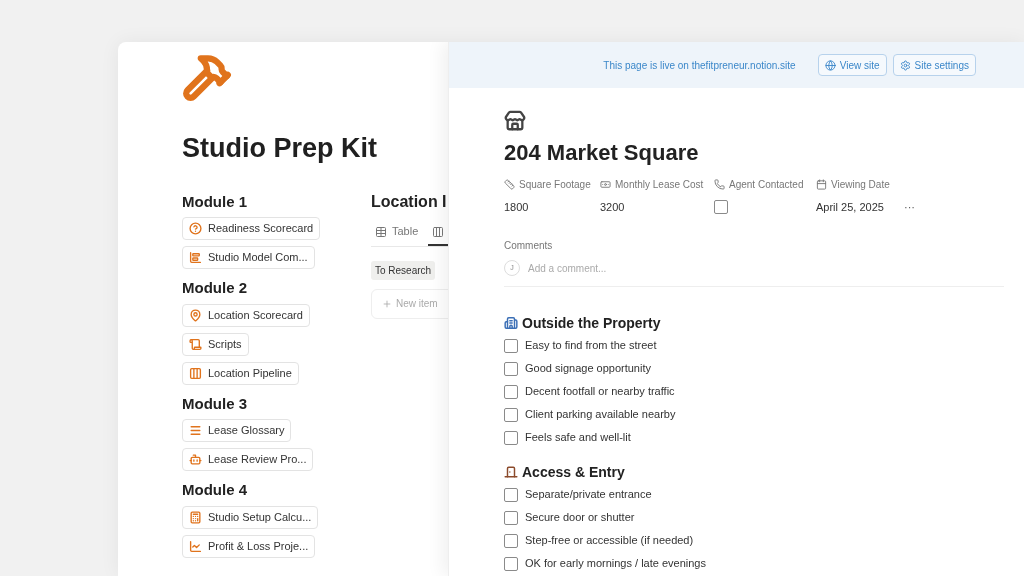 The width and height of the screenshot is (1024, 576). I want to click on page-link: Lease Glossary, so click(237, 430).